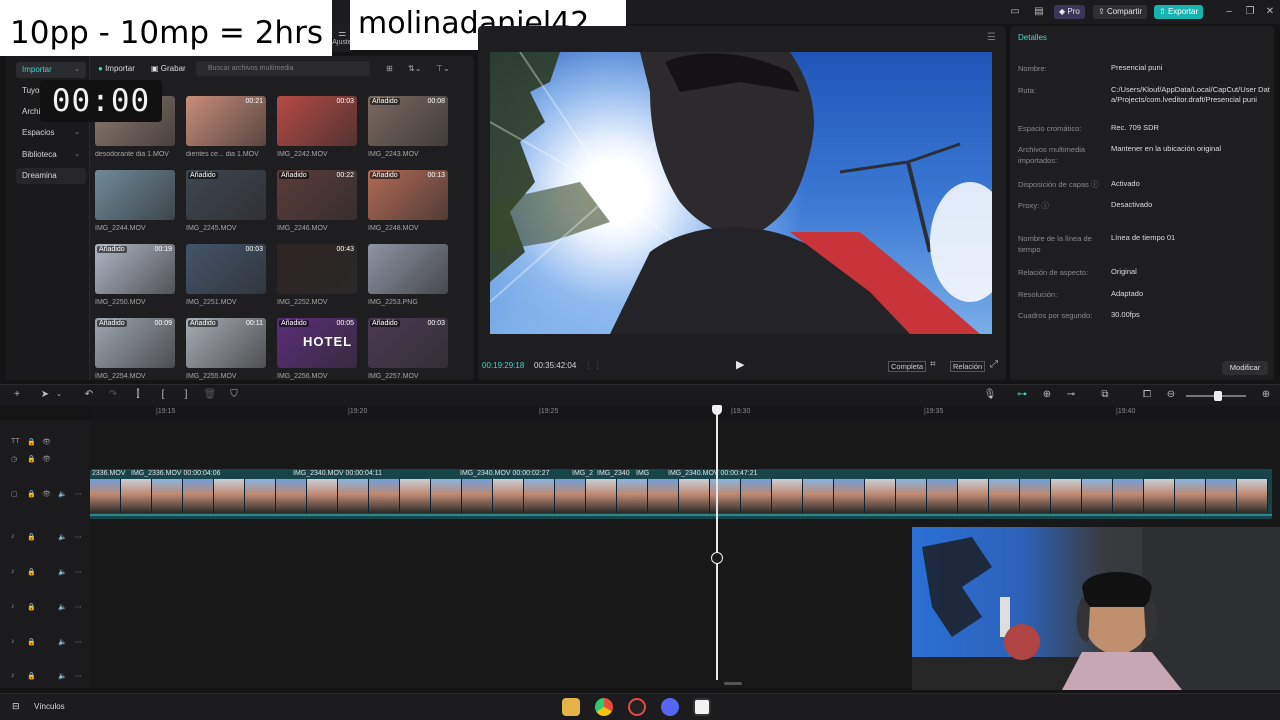  I want to click on zoom-out-icon: ⊖, so click(1171, 395).